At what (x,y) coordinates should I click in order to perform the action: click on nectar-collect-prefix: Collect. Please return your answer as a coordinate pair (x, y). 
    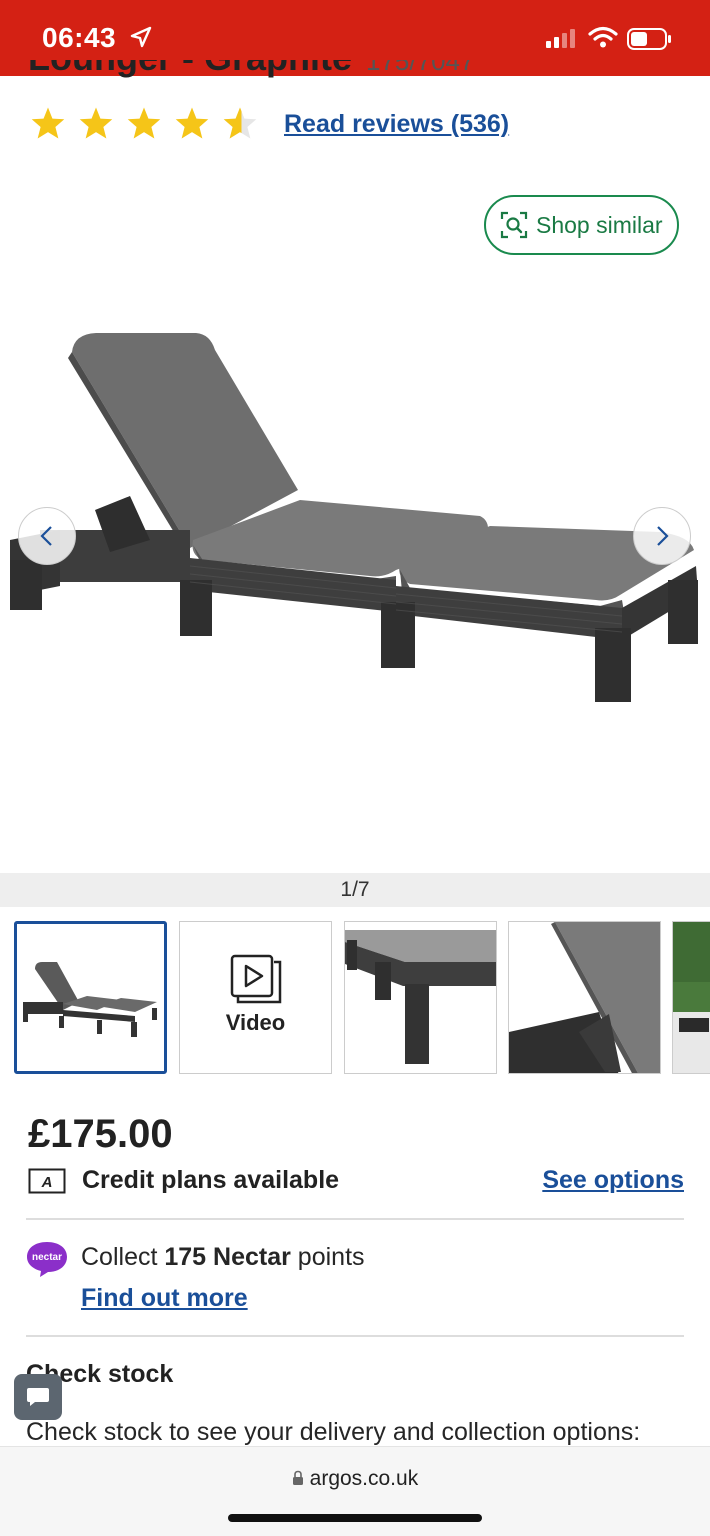
    Looking at the image, I should click on (123, 1257).